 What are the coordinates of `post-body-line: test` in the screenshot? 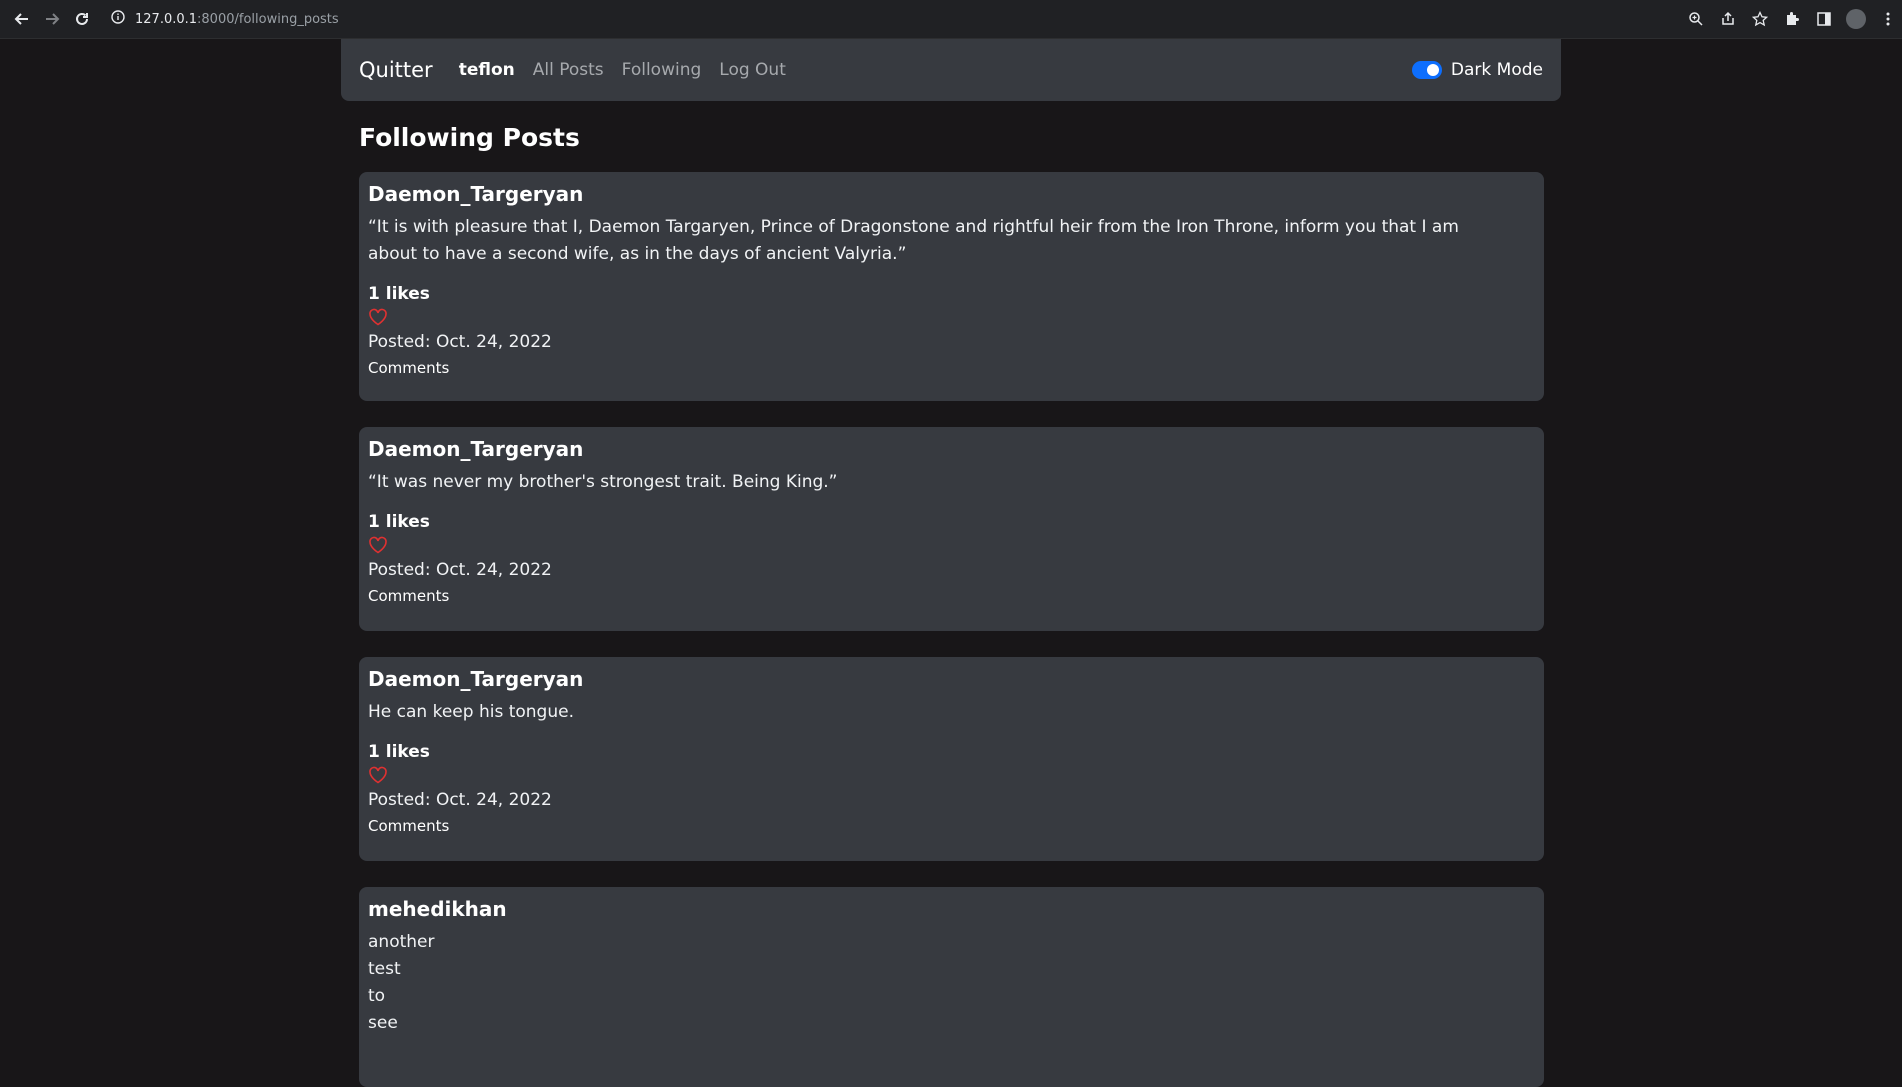 It's located at (384, 969).